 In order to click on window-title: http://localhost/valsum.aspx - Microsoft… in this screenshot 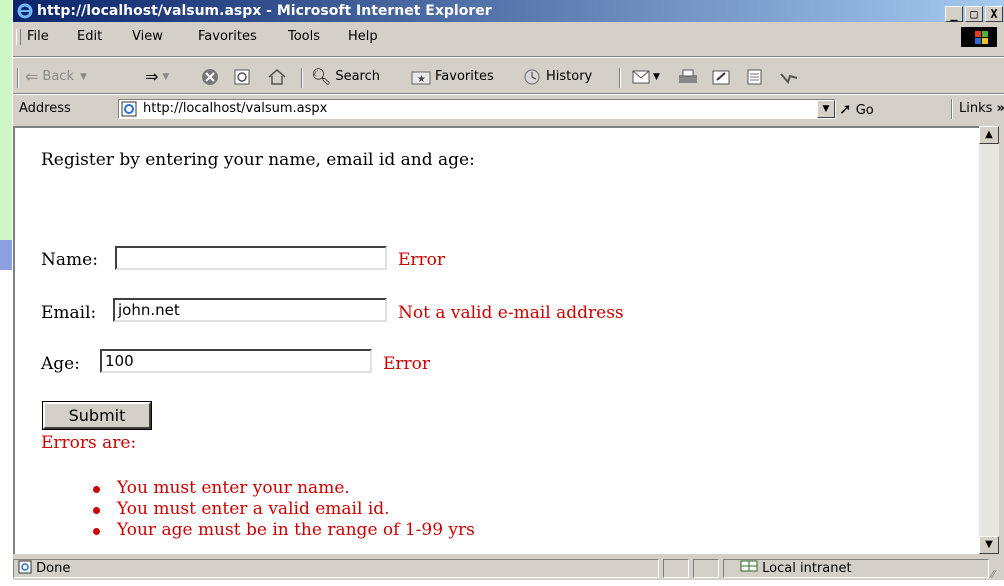, I will do `click(264, 11)`.